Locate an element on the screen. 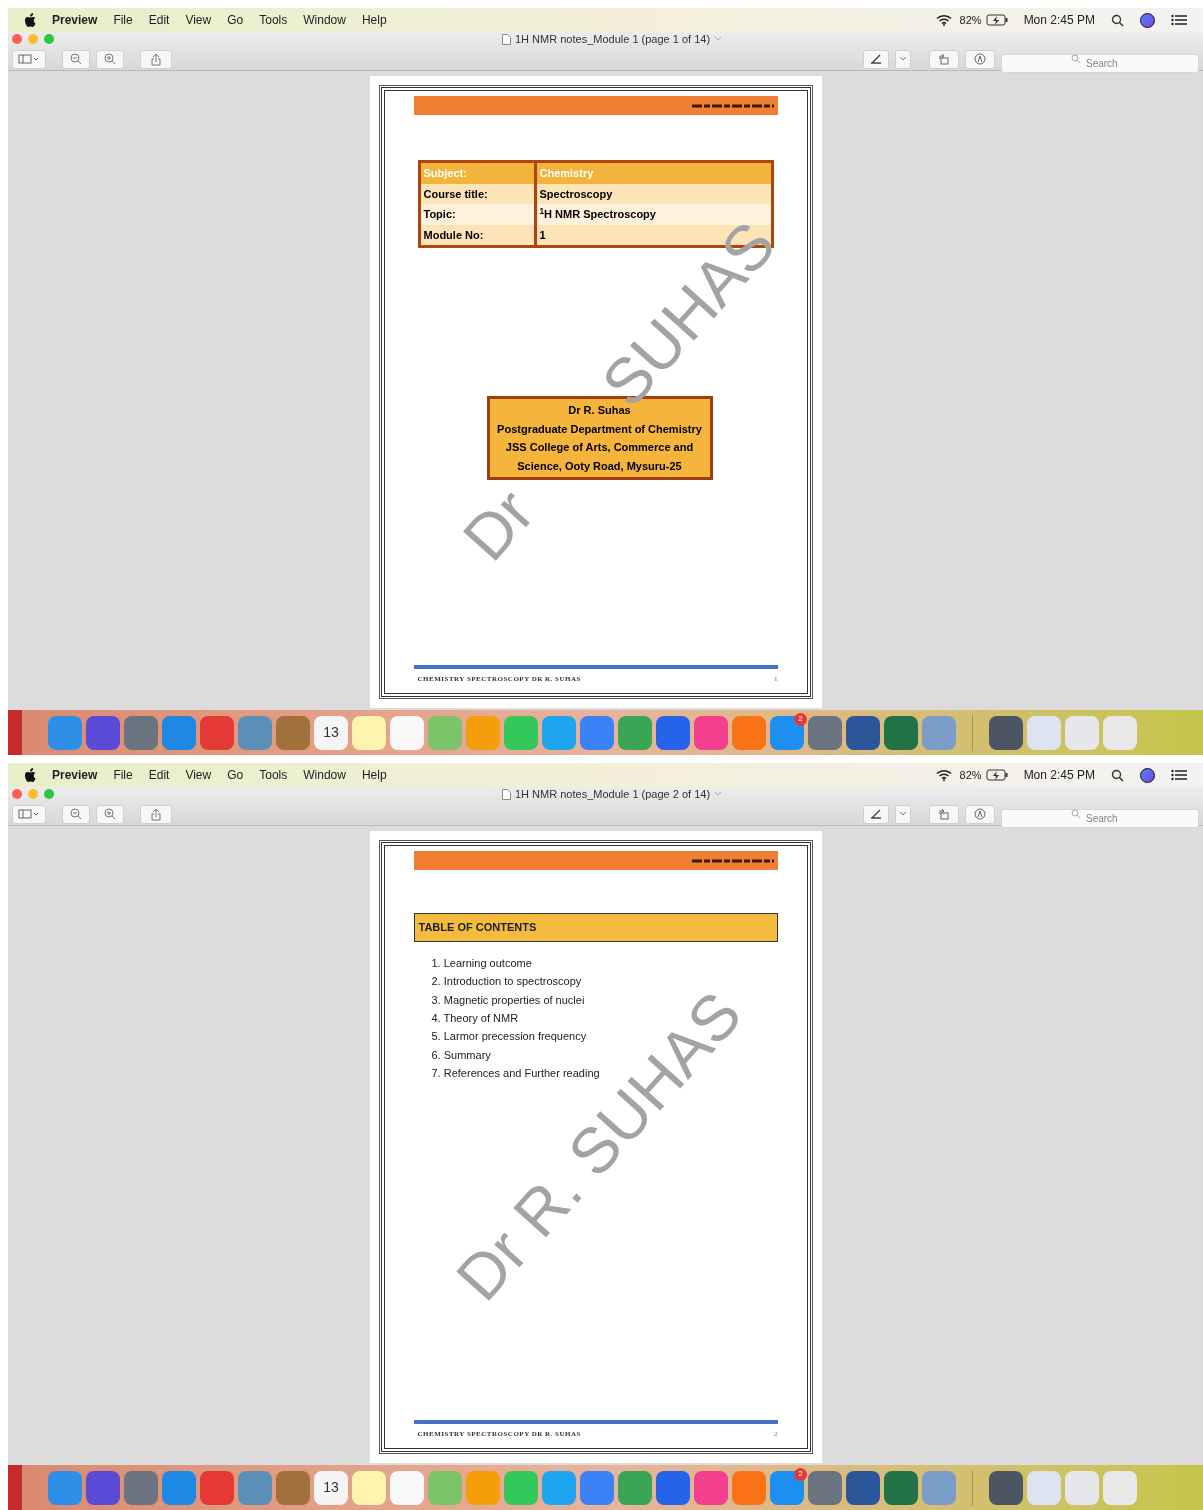 This screenshot has width=1203, height=1510. pen-icon is located at coordinates (876, 59).